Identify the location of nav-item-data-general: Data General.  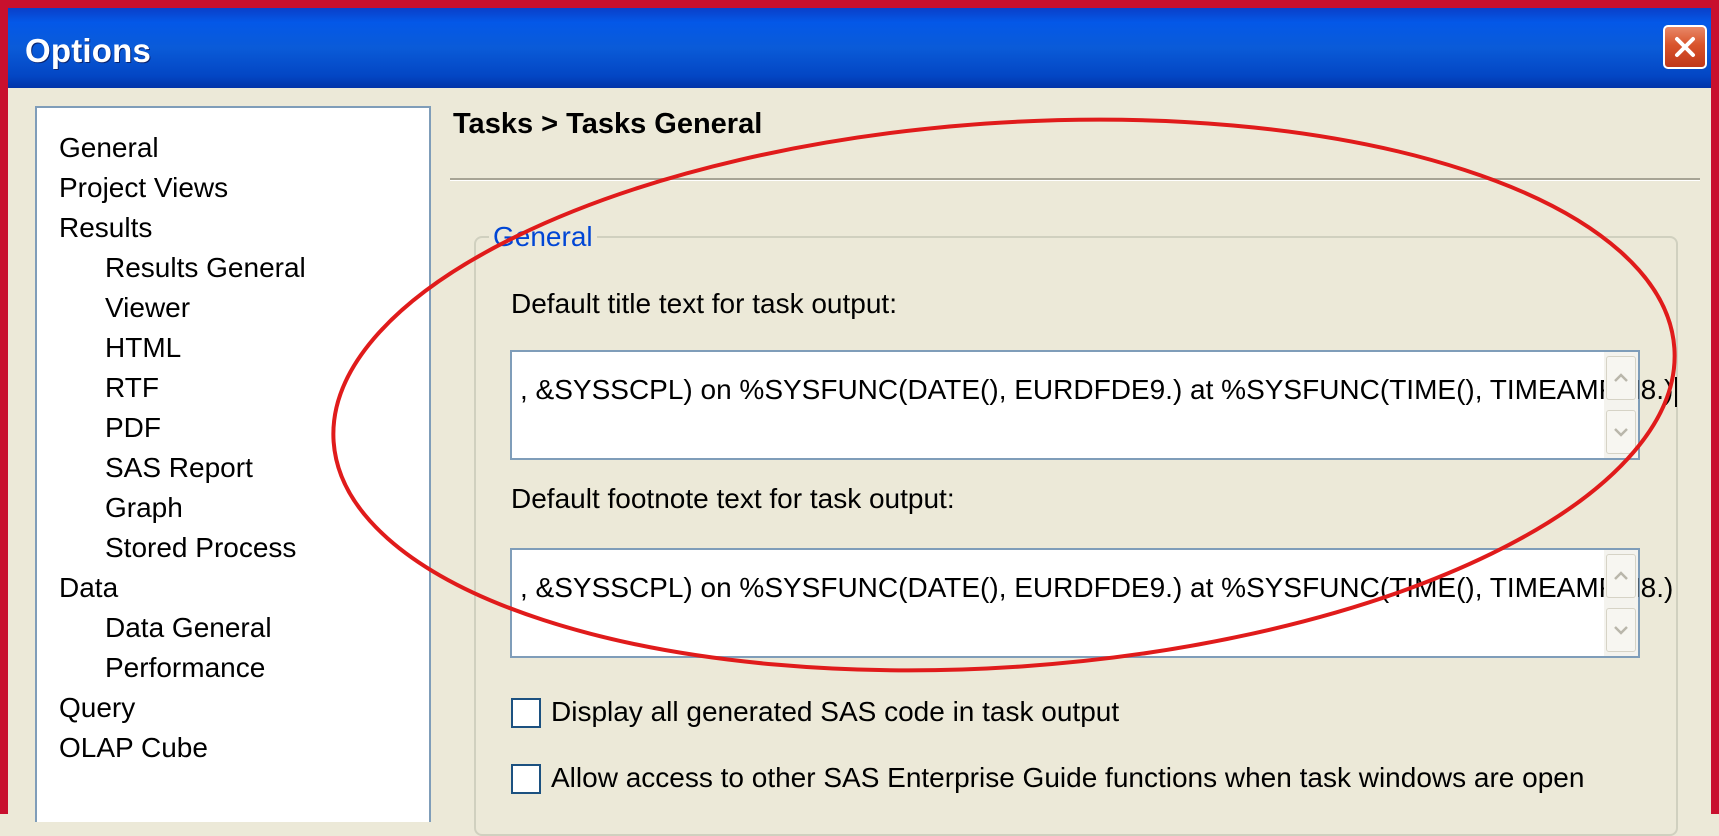
(188, 628).